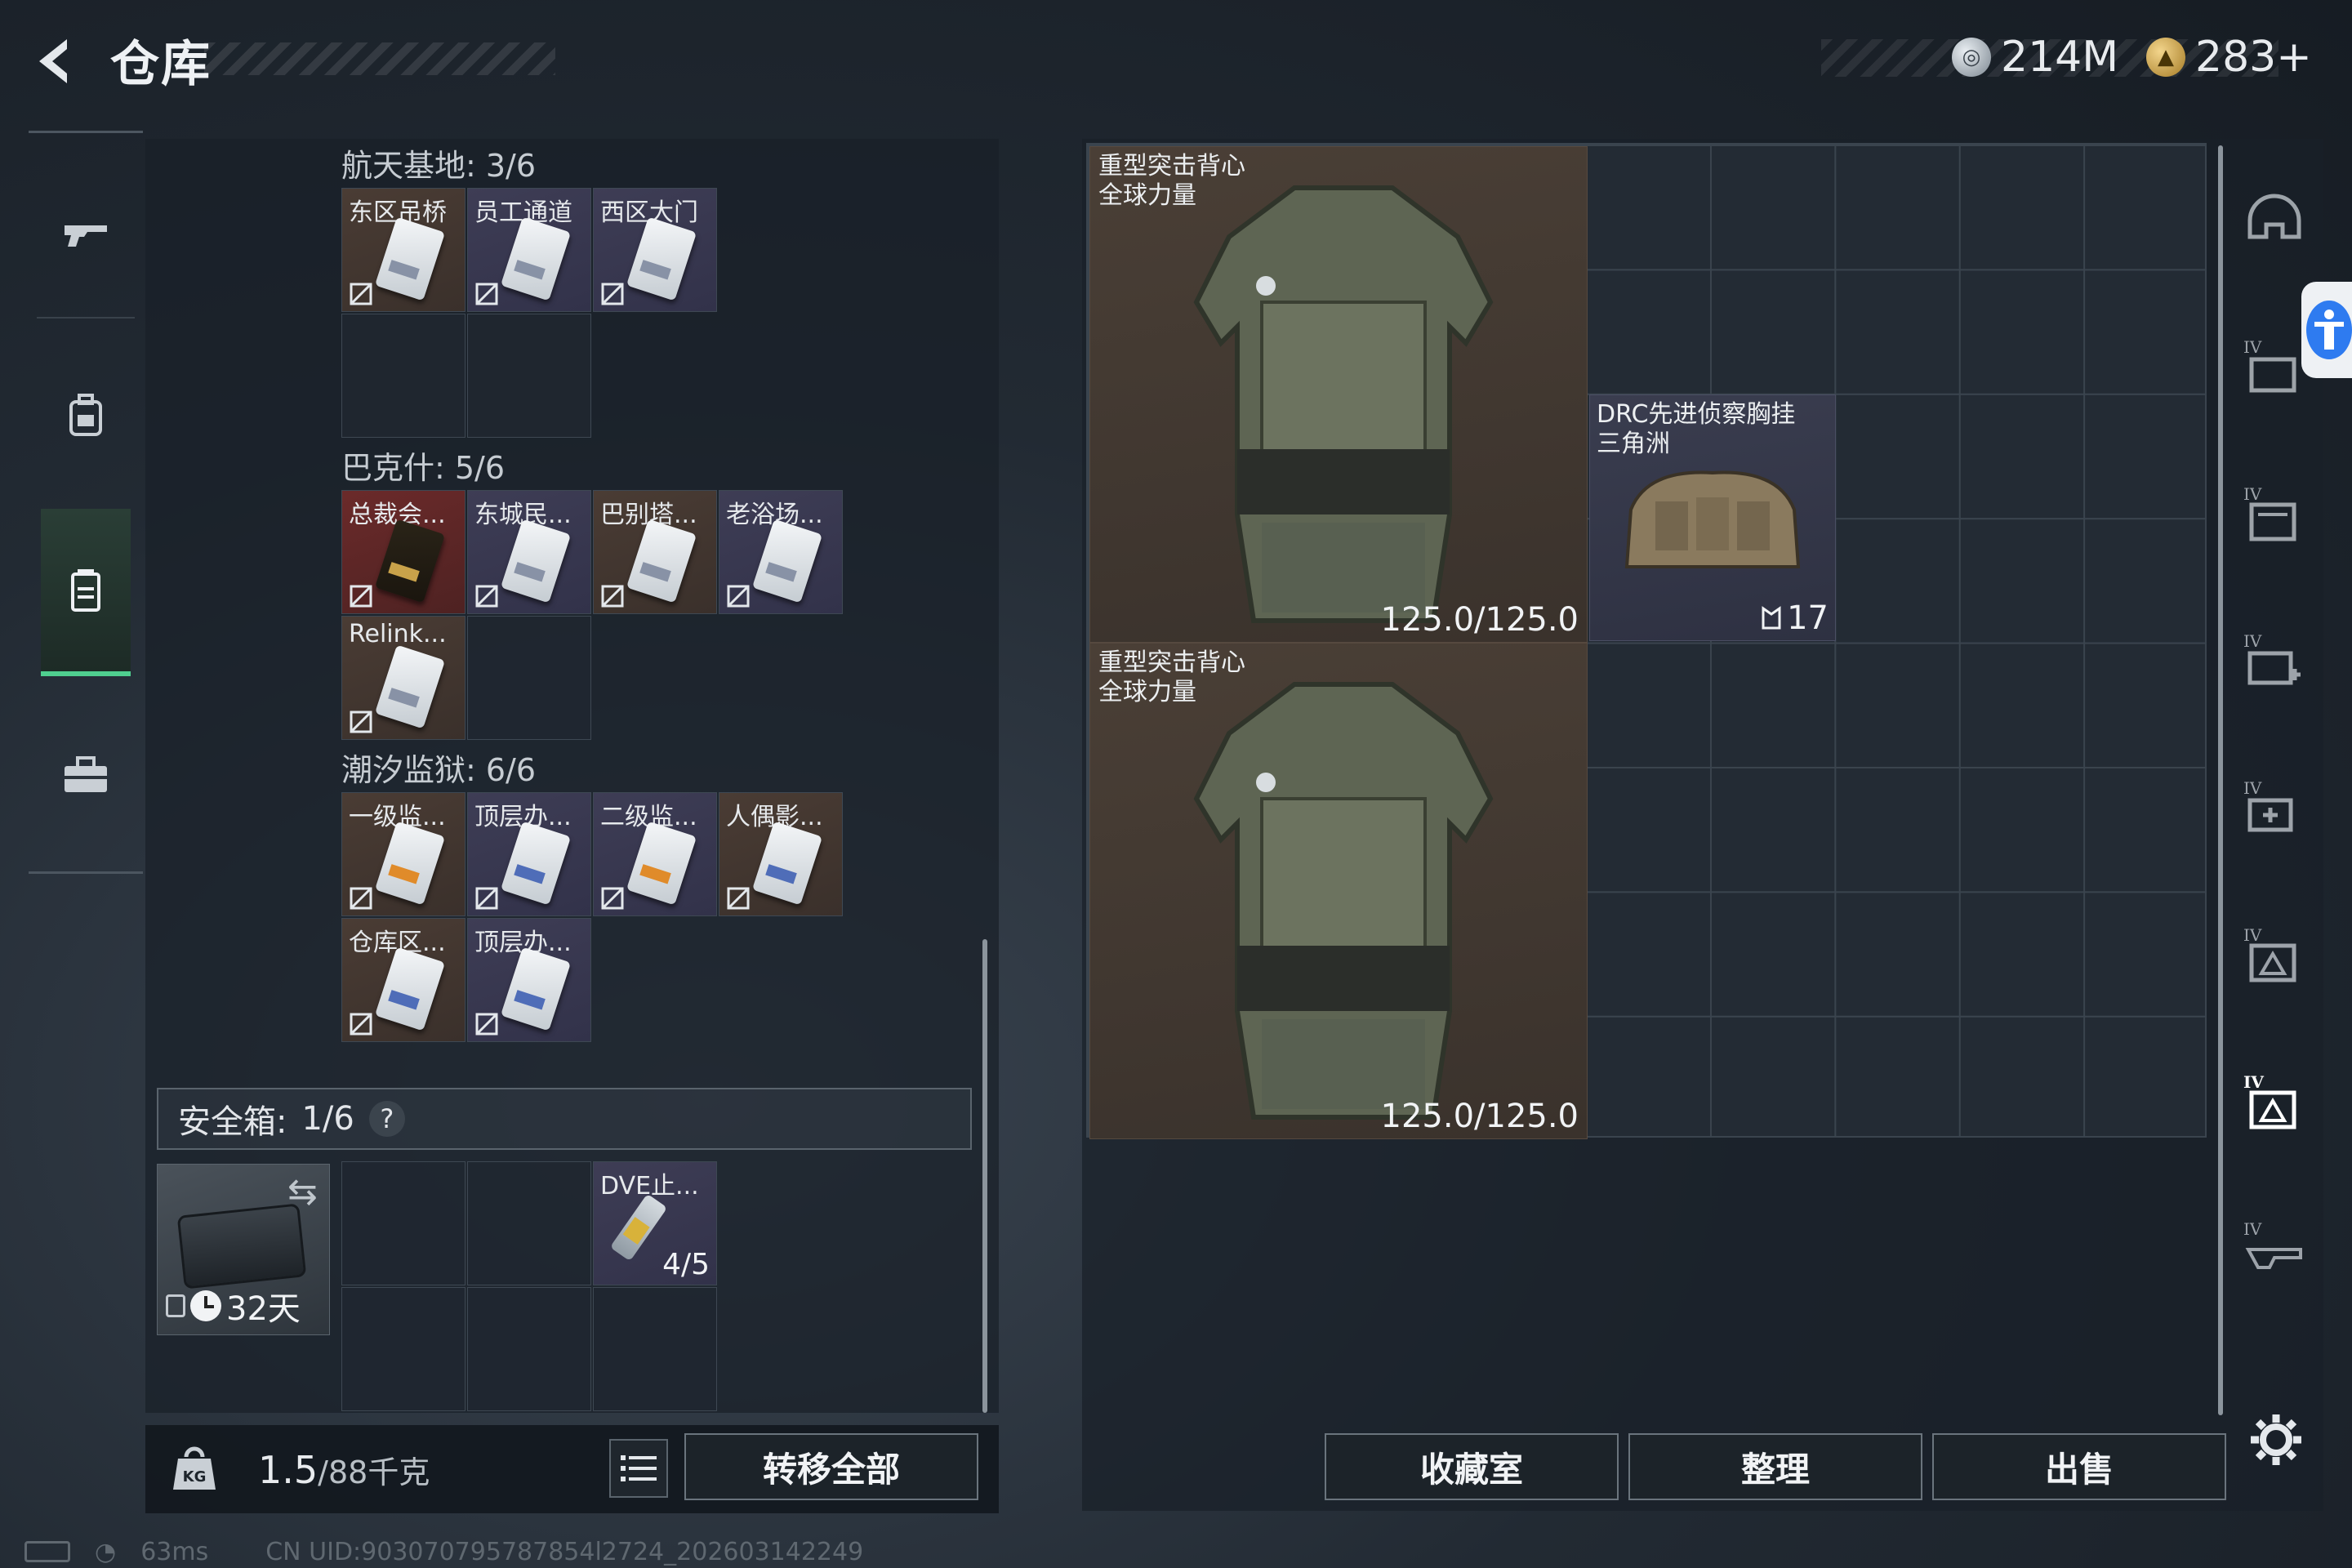  Describe the element at coordinates (2268, 805) in the screenshot. I see `medkit-tier-icon-2: IV` at that location.